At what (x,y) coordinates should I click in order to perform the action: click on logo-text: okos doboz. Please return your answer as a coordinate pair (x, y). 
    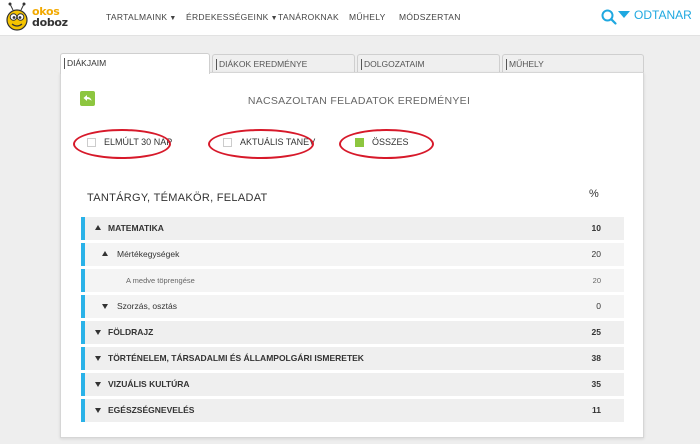
    Looking at the image, I should click on (50, 17).